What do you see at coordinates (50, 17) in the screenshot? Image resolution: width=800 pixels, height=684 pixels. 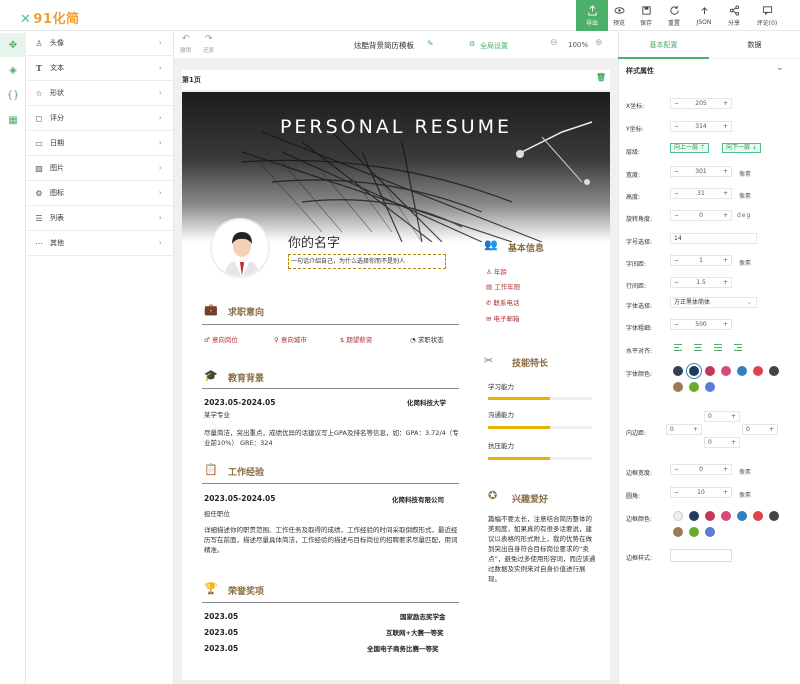 I see `app-logo: ✕ 91化简` at bounding box center [50, 17].